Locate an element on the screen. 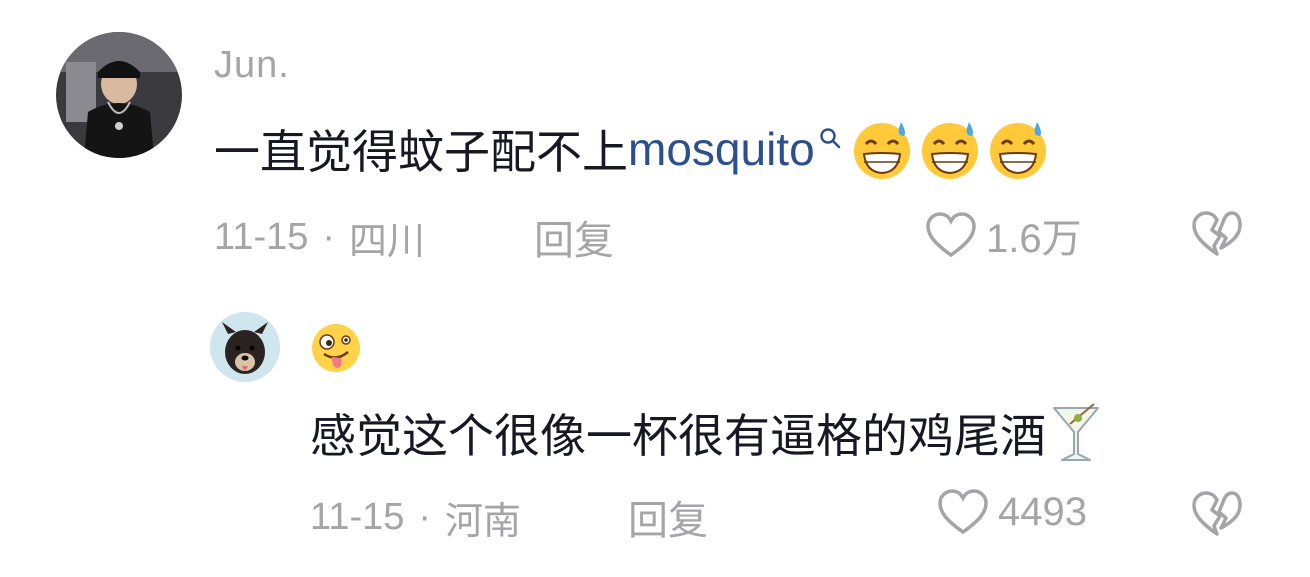 This screenshot has width=1310, height=577. like-button: 4493 is located at coordinates (1011, 512).